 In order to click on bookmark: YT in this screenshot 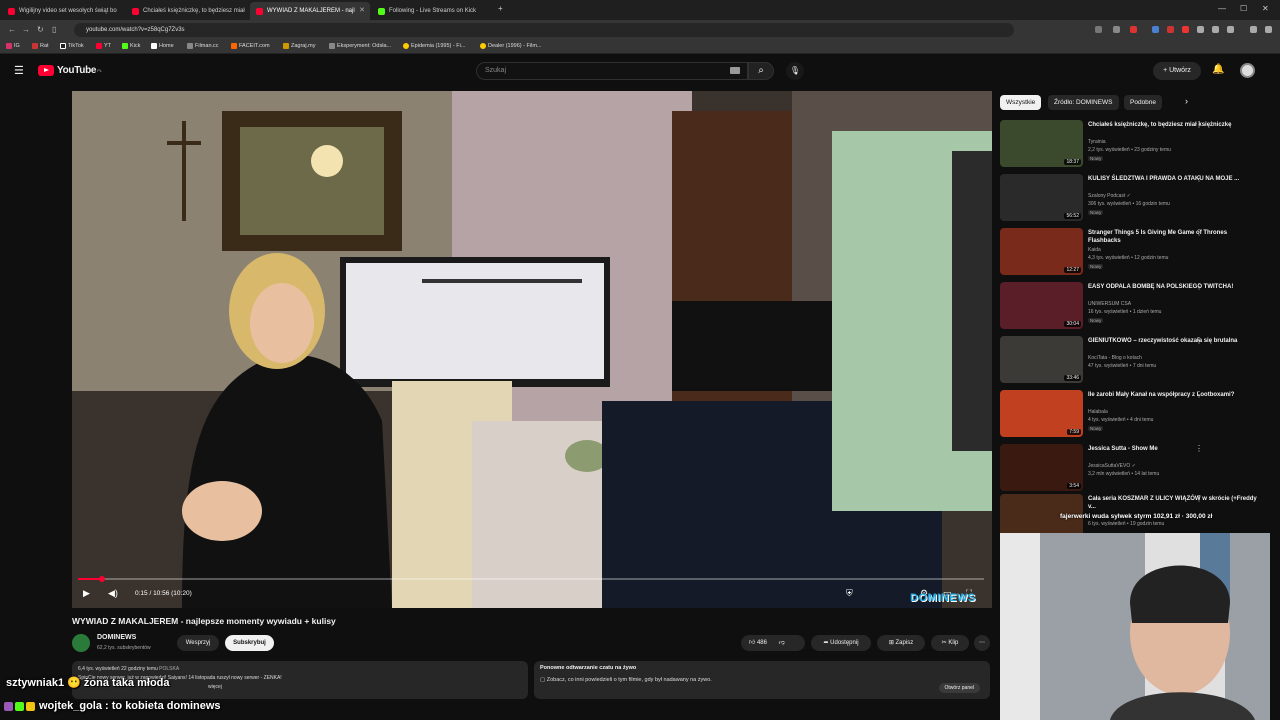, I will do `click(103, 46)`.